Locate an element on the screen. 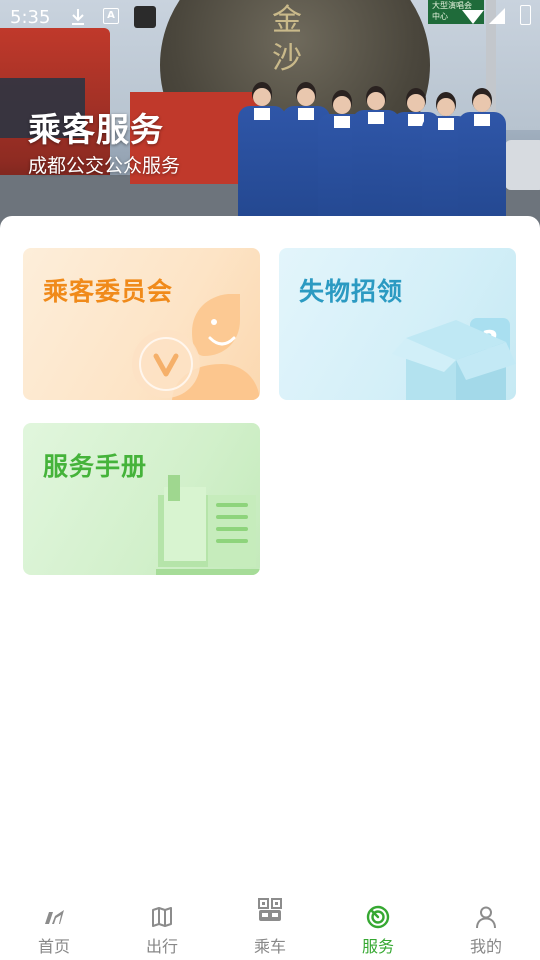 Image resolution: width=540 pixels, height=960 pixels. nav-item-mine: 我的 is located at coordinates (486, 927).